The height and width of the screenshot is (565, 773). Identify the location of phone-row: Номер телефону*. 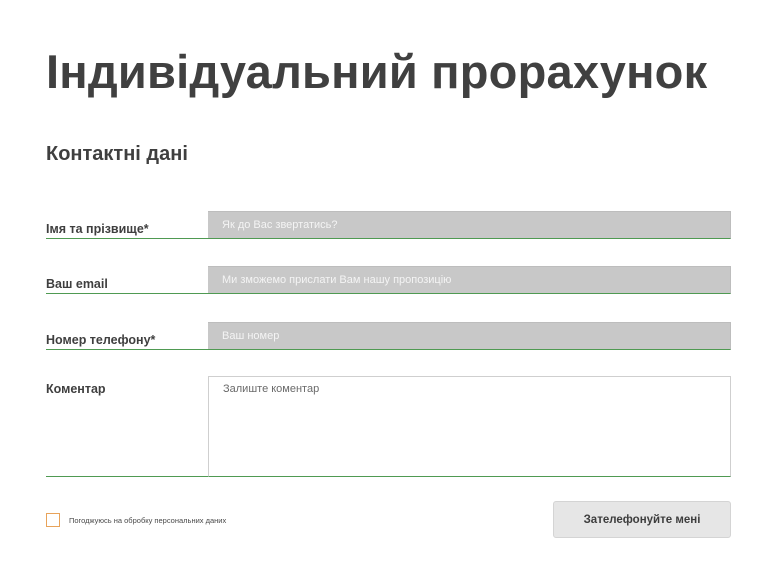
(388, 336).